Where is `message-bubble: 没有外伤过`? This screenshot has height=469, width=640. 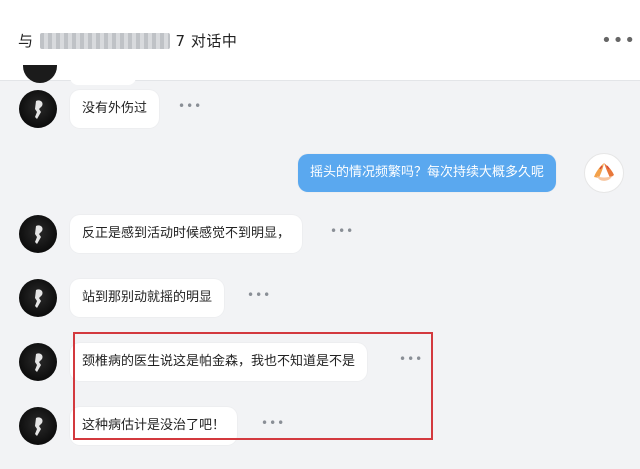 message-bubble: 没有外伤过 is located at coordinates (115, 109).